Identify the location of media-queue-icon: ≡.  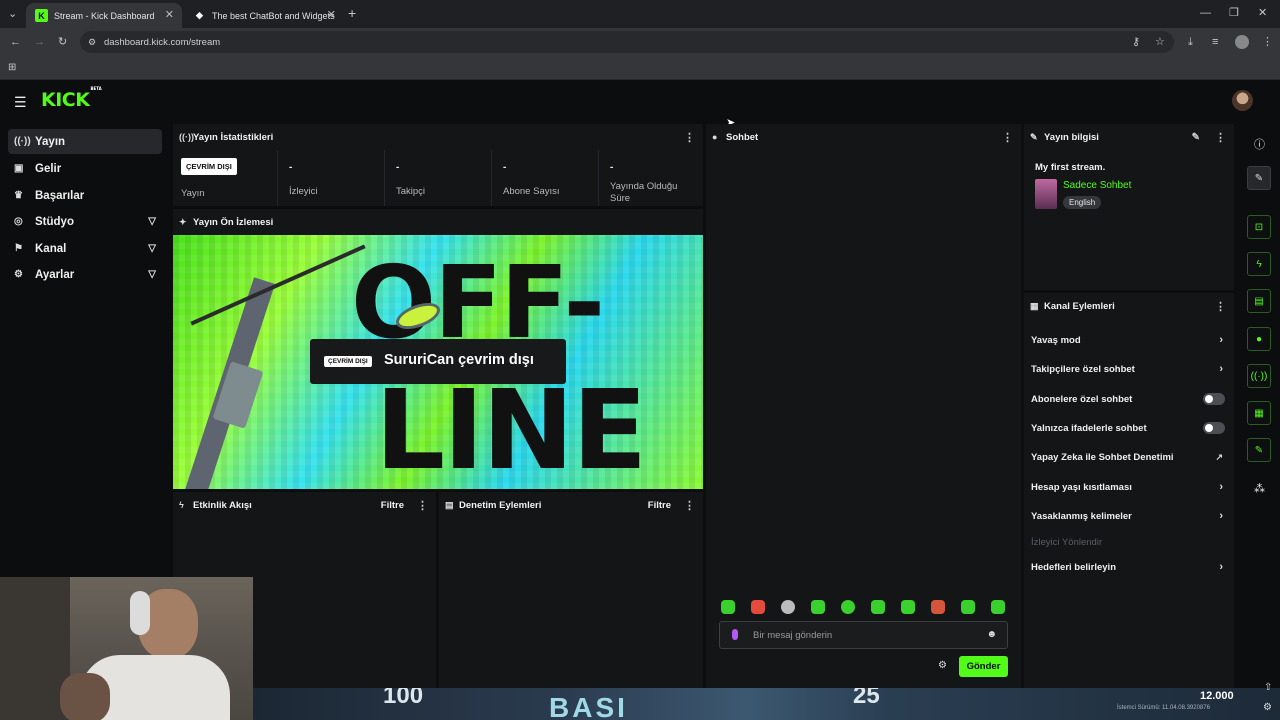
(1215, 42).